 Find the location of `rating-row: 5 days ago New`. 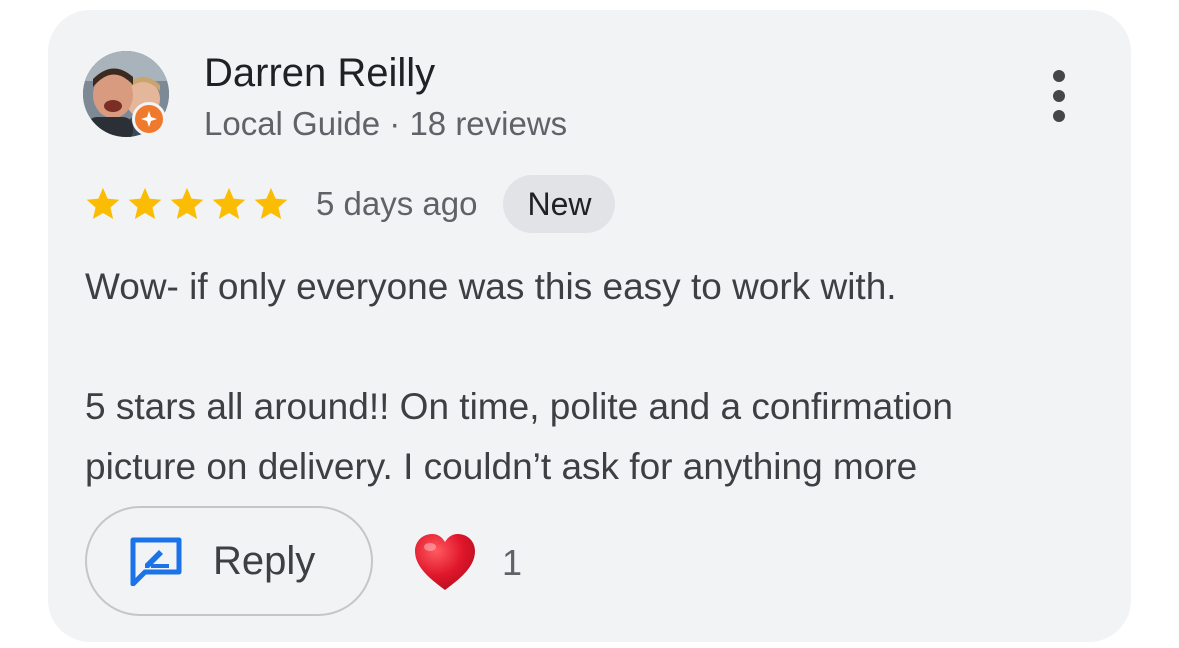

rating-row: 5 days ago New is located at coordinates (350, 204).